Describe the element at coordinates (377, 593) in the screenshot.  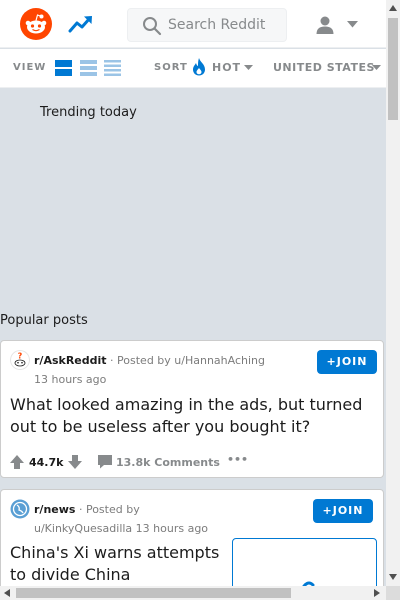
I see `scroll-right-arrow-icon` at that location.